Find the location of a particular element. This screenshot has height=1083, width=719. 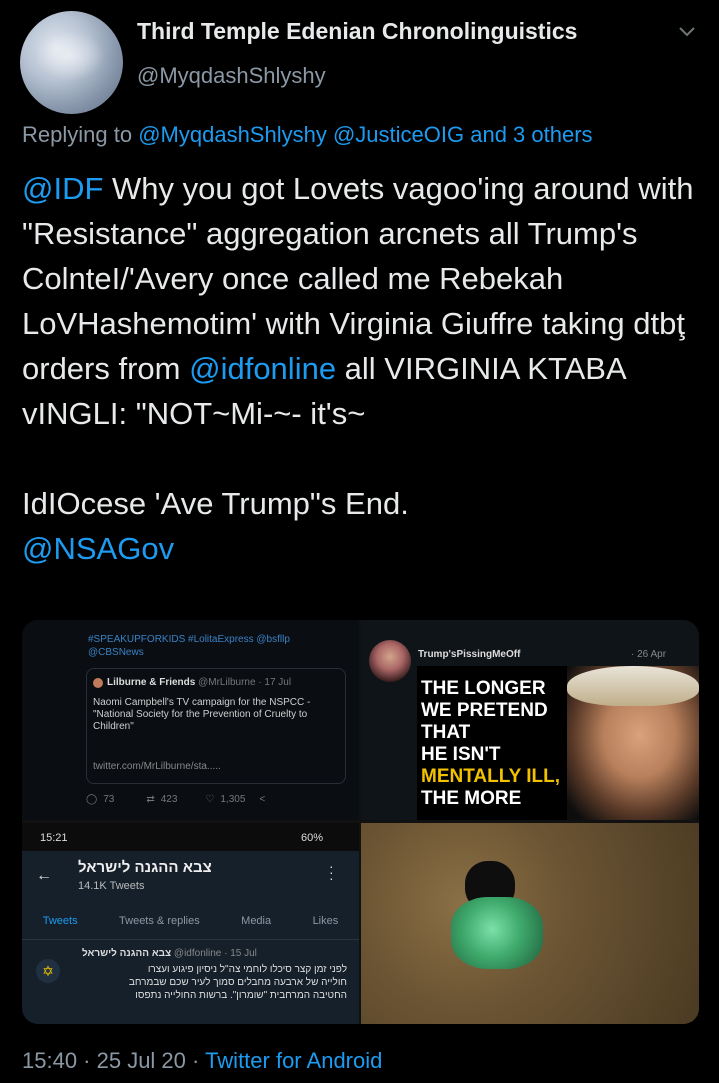

headline-line4: HE ISN'T is located at coordinates (461, 754).